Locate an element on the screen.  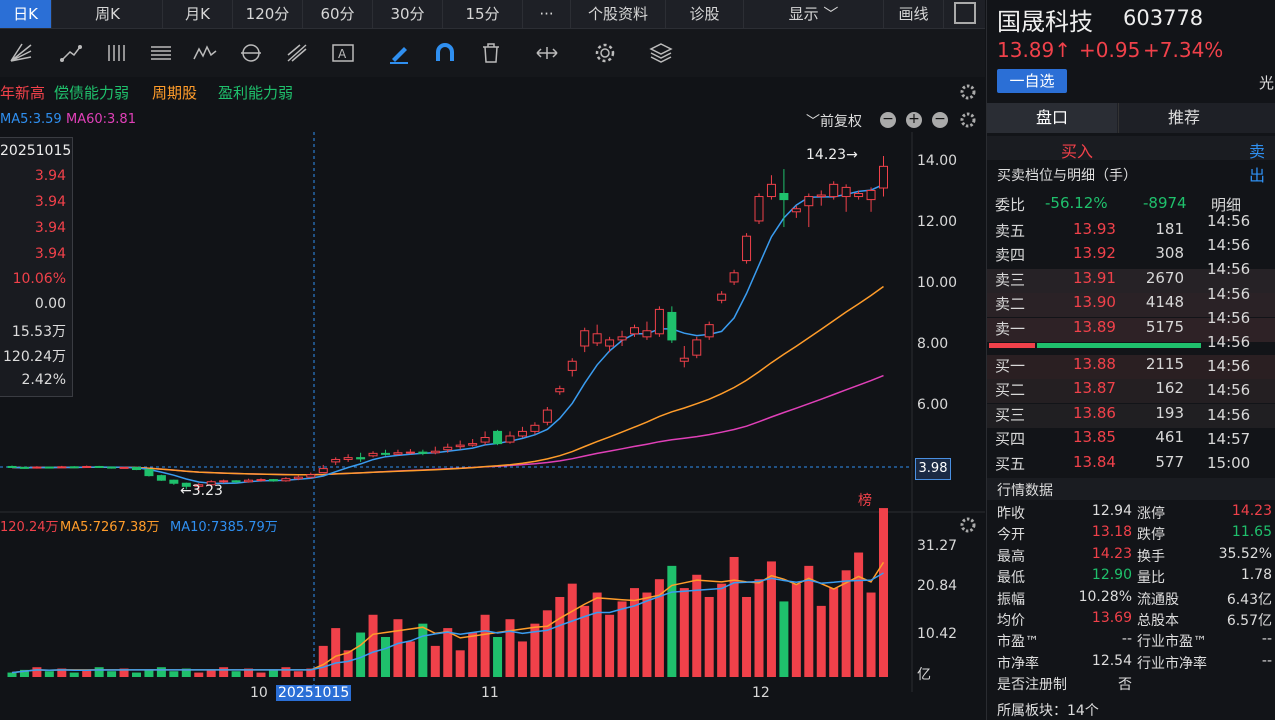
sell-button: 卖出 is located at coordinates (1262, 162).